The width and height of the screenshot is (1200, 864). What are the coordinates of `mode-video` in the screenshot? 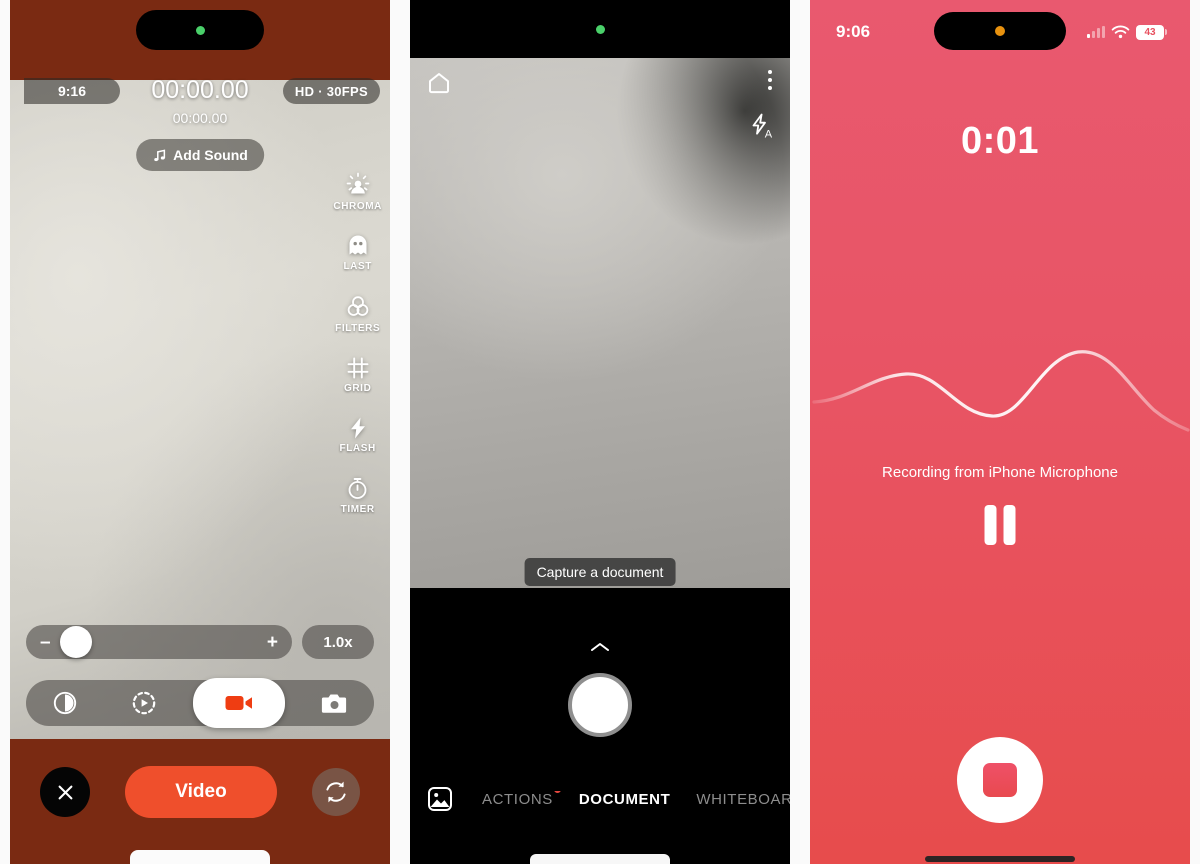 It's located at (239, 703).